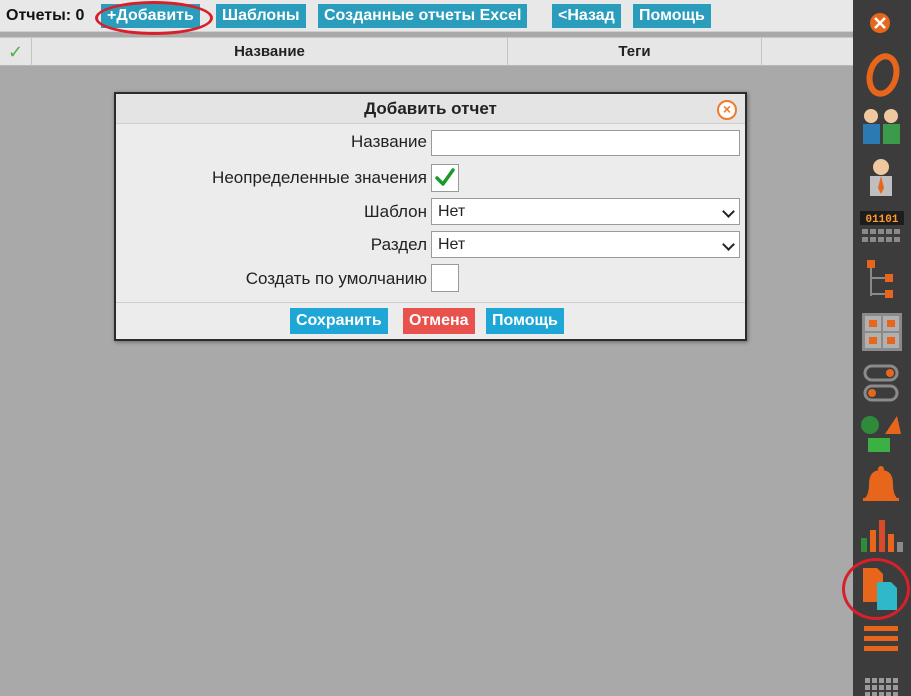  I want to click on template-select-value: Нет, so click(452, 211).